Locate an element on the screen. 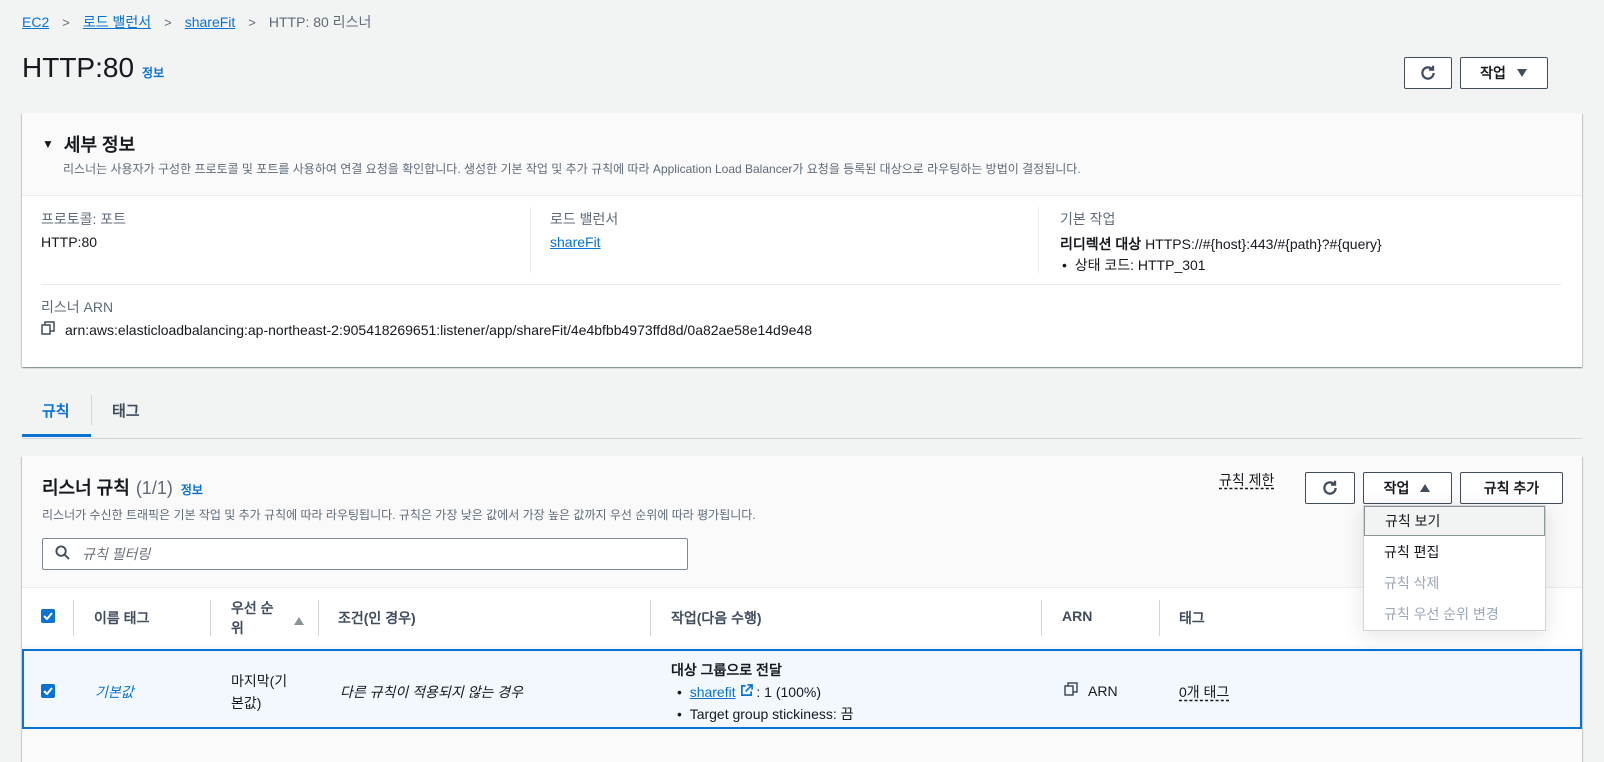 This screenshot has width=1604, height=762. menu-item-edit-rules: 규칙 편집 is located at coordinates (1454, 552).